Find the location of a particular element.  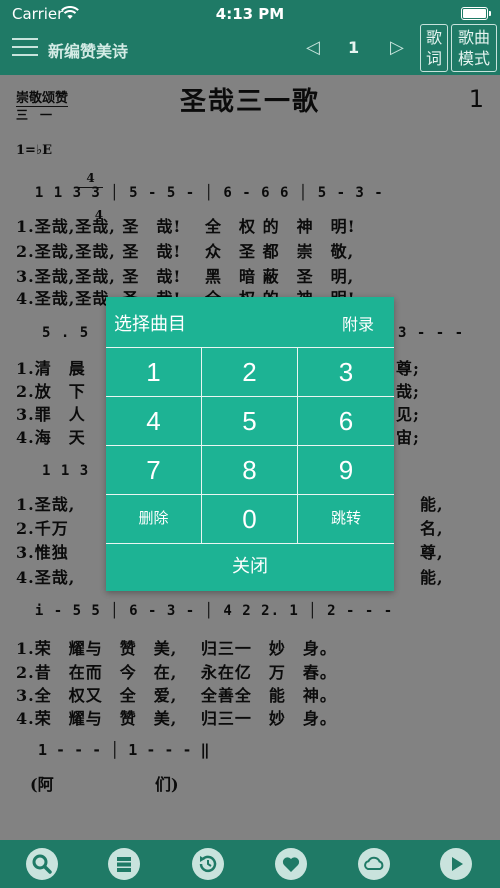

lyrics-button: 歌 词 is located at coordinates (434, 48).